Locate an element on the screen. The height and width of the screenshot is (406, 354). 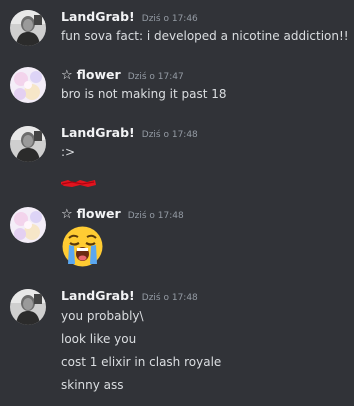
message-text: :> is located at coordinates (68, 152).